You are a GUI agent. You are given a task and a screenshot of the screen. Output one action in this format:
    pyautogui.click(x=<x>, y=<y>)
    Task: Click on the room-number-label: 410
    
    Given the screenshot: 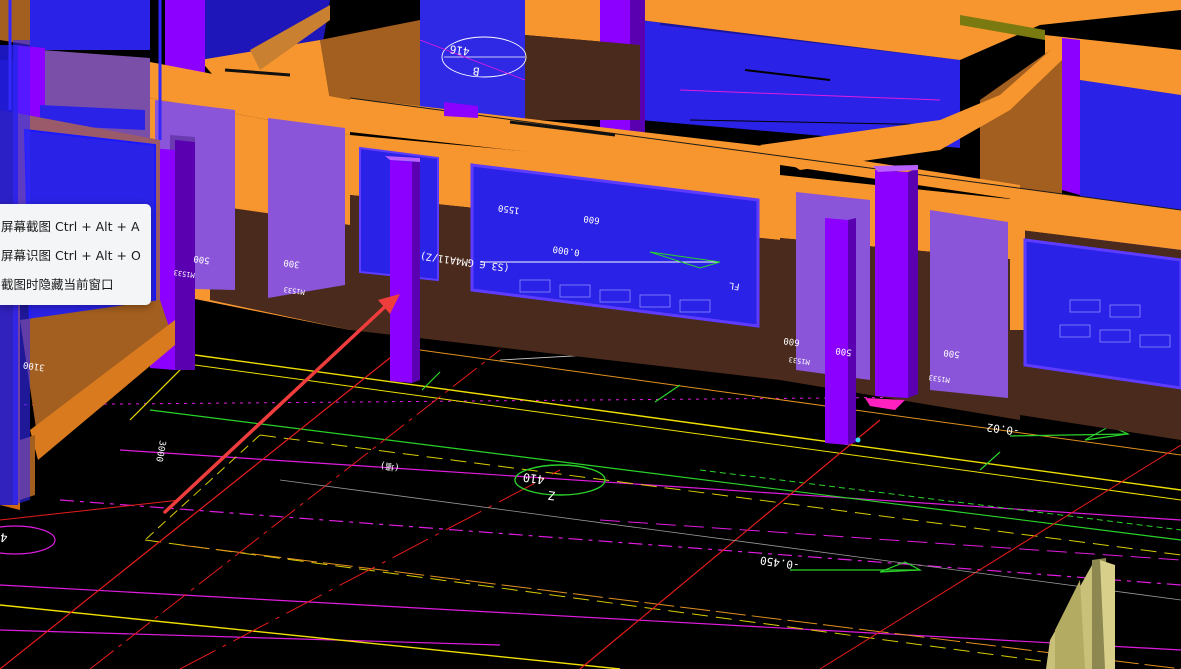 What is the action you would take?
    pyautogui.click(x=533, y=478)
    